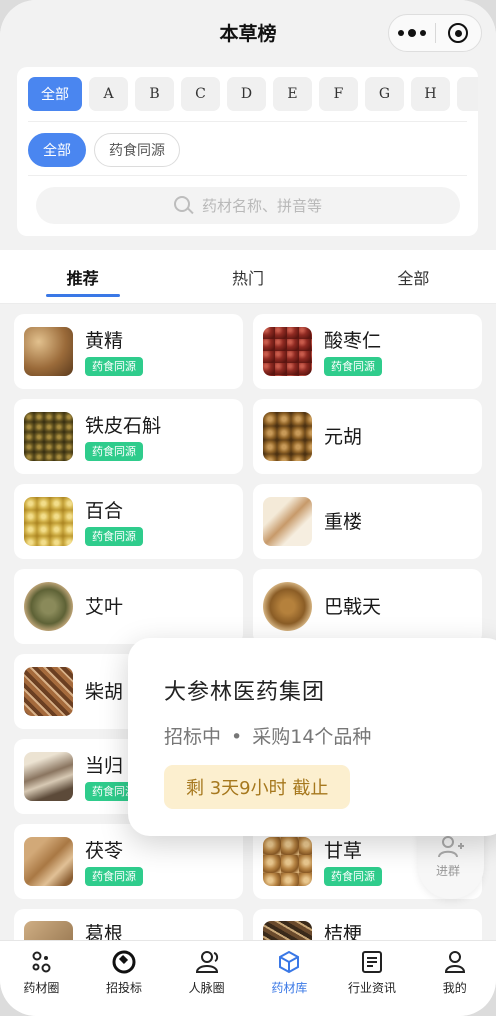 This screenshot has height=1016, width=496. What do you see at coordinates (353, 340) in the screenshot?
I see `herb-name: 酸枣仁` at bounding box center [353, 340].